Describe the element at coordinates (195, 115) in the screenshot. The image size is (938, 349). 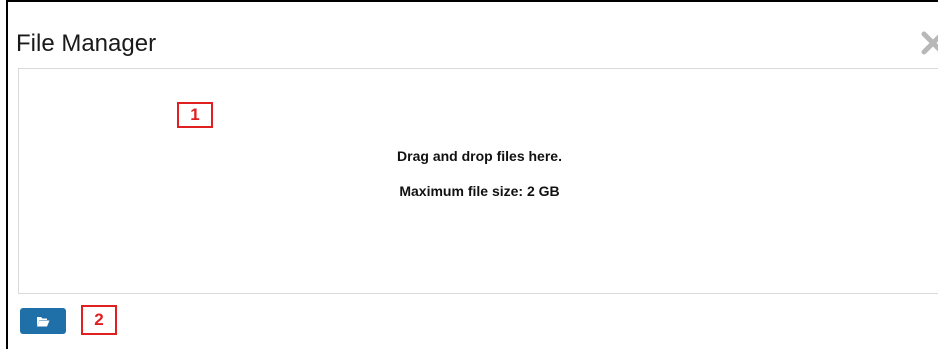
I see `annotation-marker-1: 1` at that location.